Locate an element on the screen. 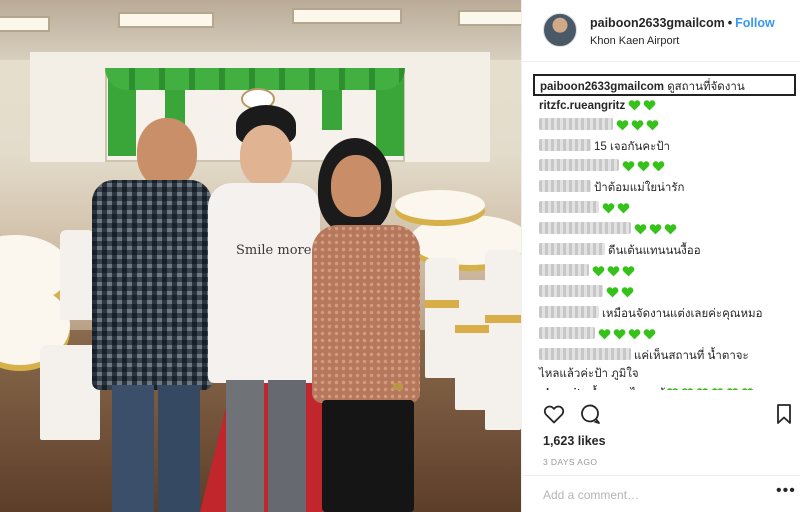 The width and height of the screenshot is (800, 512). action-bar is located at coordinates (661, 415).